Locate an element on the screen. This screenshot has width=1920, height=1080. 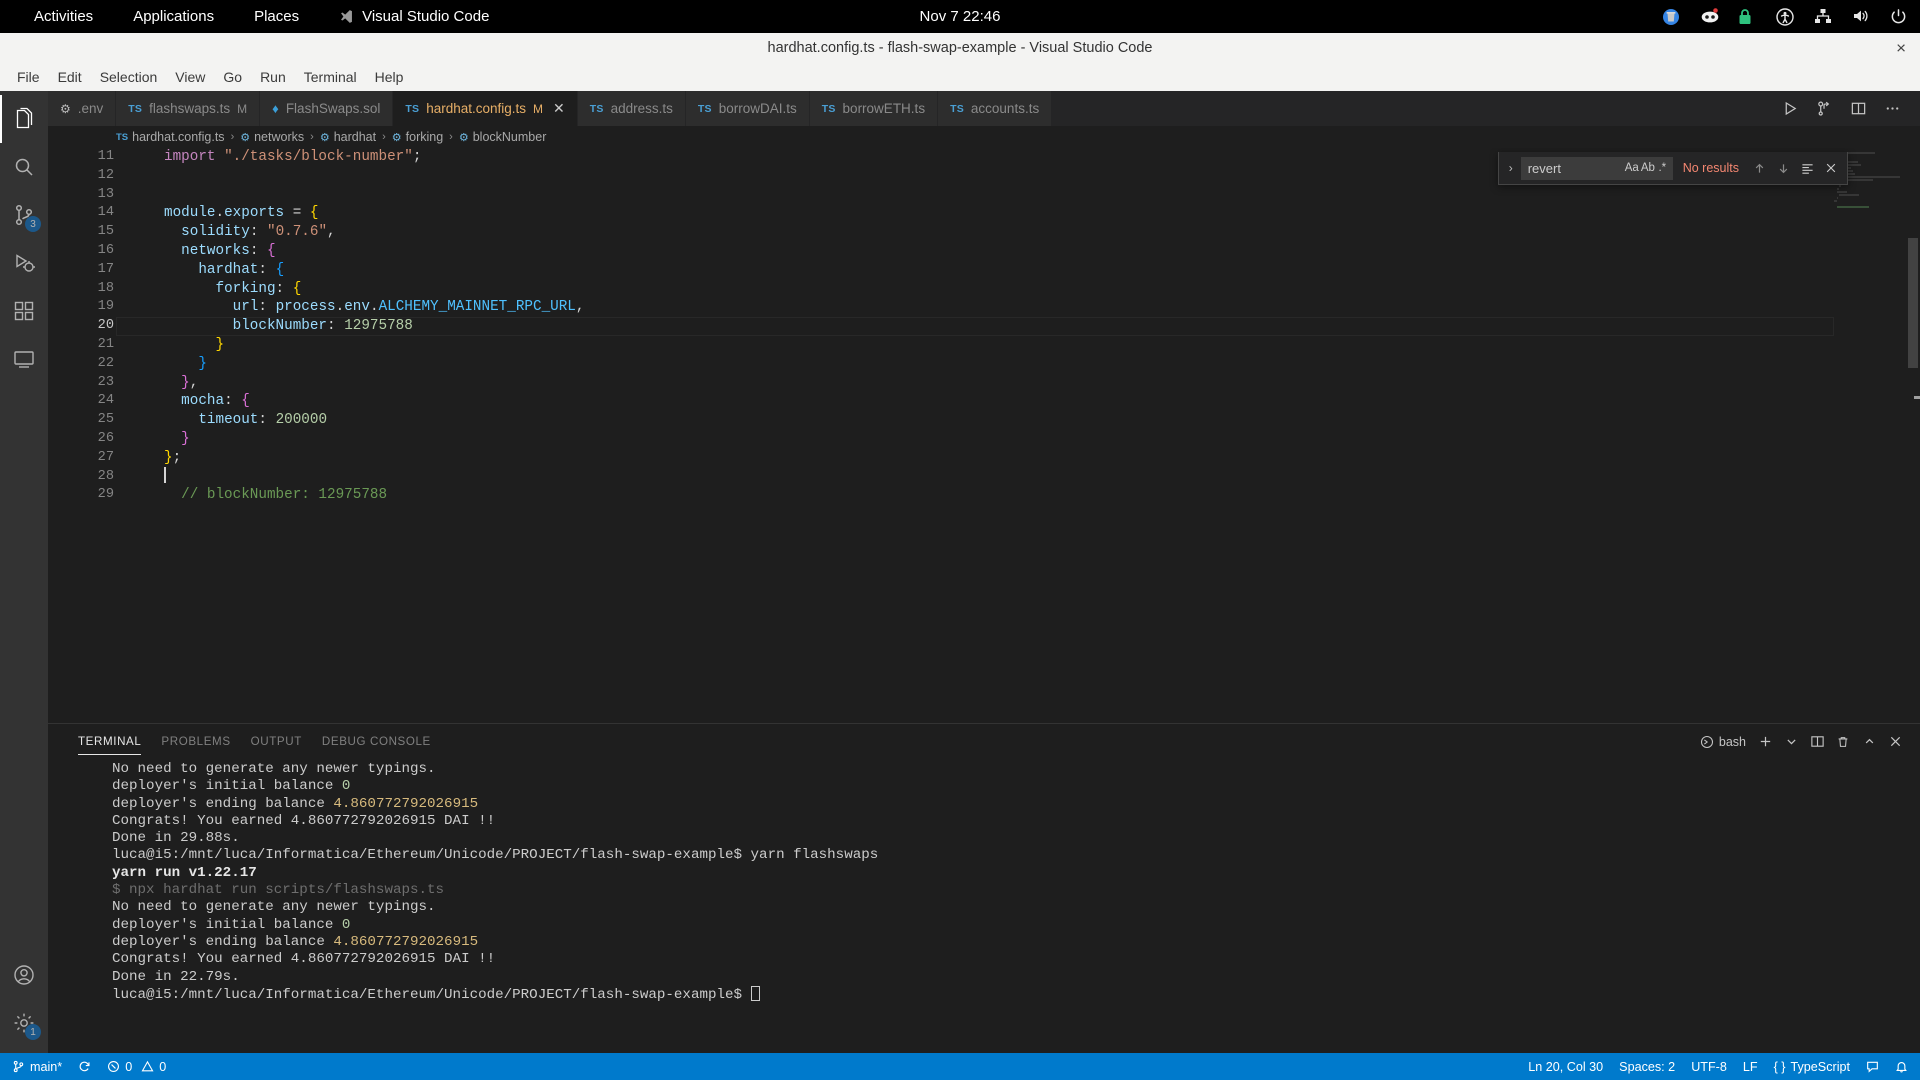
split-terminal-icon is located at coordinates (1817, 742).